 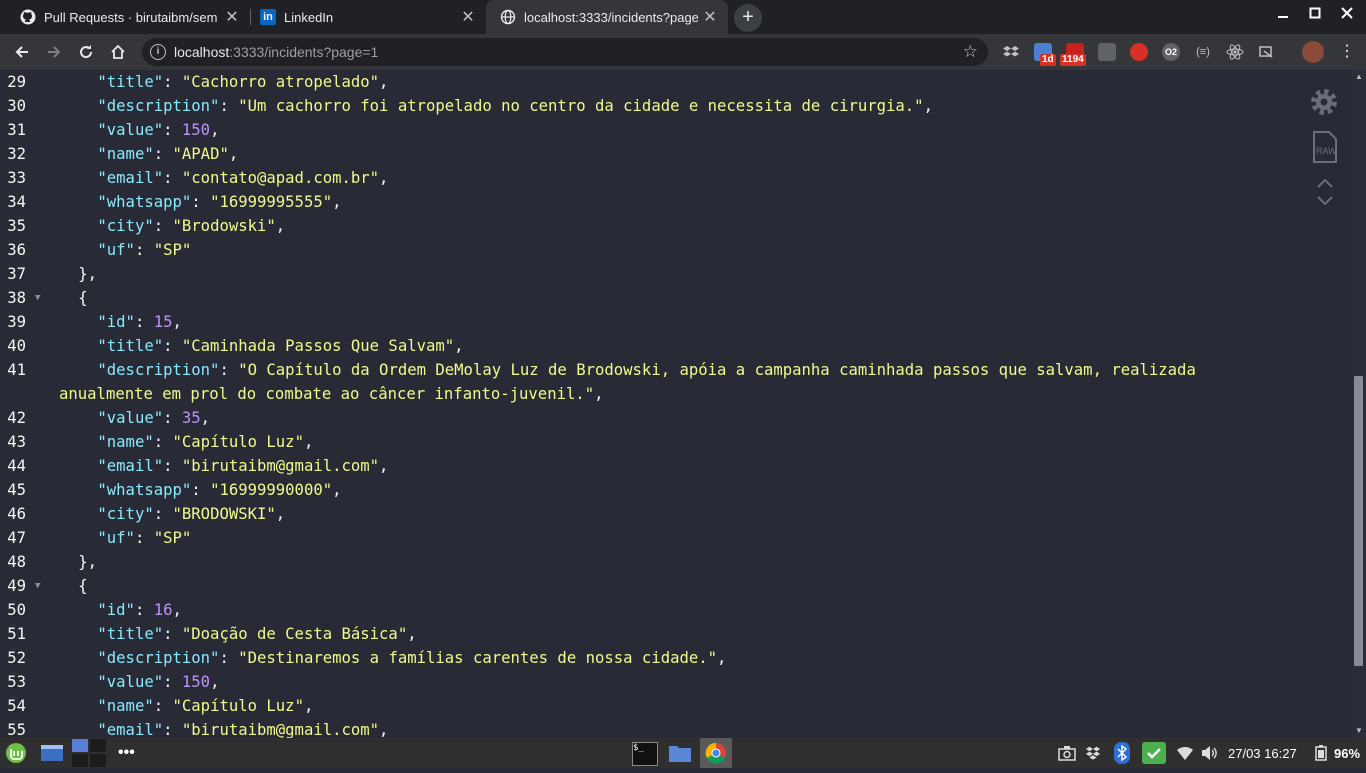 I want to click on json-code: "title": "Doação de Cesta Básica",, so click(x=256, y=634).